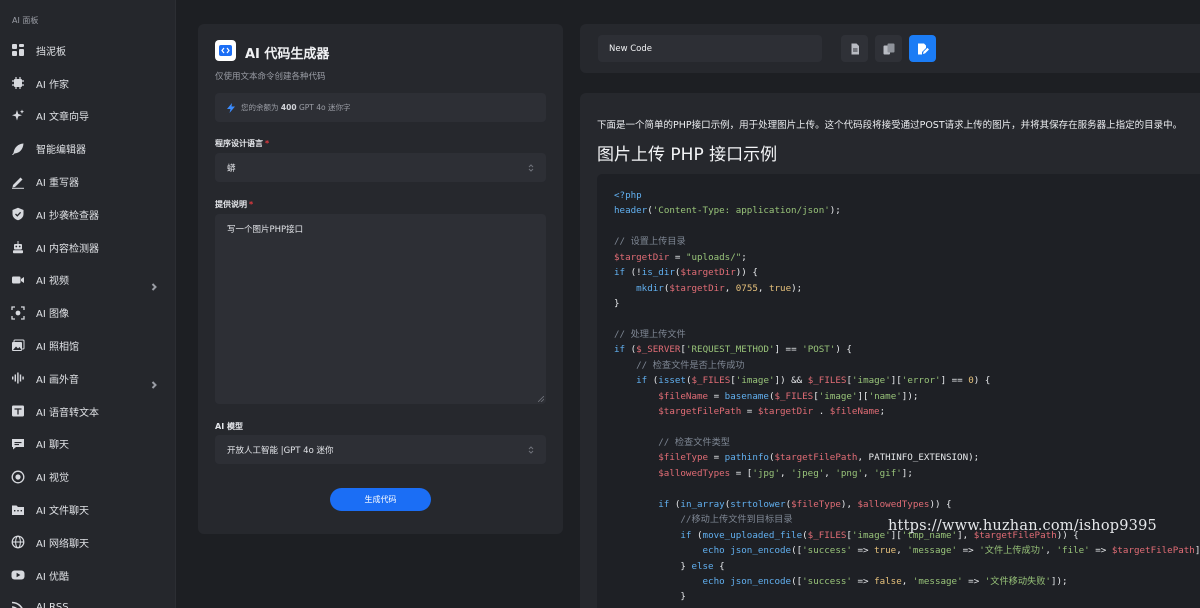 The width and height of the screenshot is (1200, 608). What do you see at coordinates (18, 346) in the screenshot?
I see `photo-gallery-icon` at bounding box center [18, 346].